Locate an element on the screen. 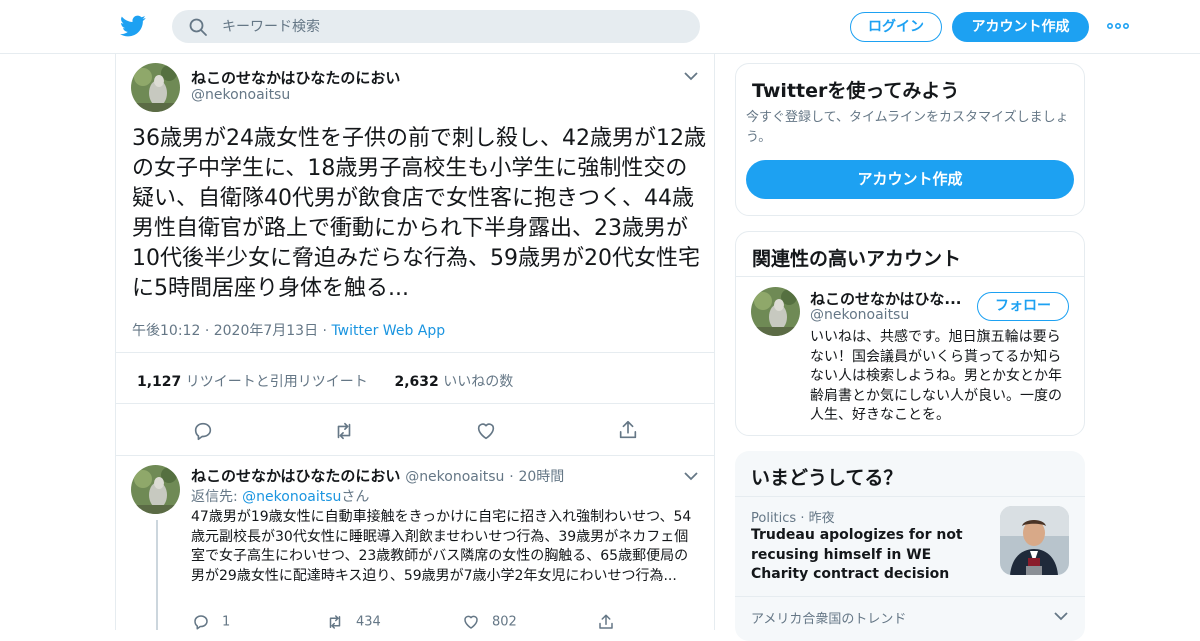 Image resolution: width=1200 pixels, height=641 pixels. replying-to: 返信先: @nekonoaitsuさん is located at coordinates (280, 497).